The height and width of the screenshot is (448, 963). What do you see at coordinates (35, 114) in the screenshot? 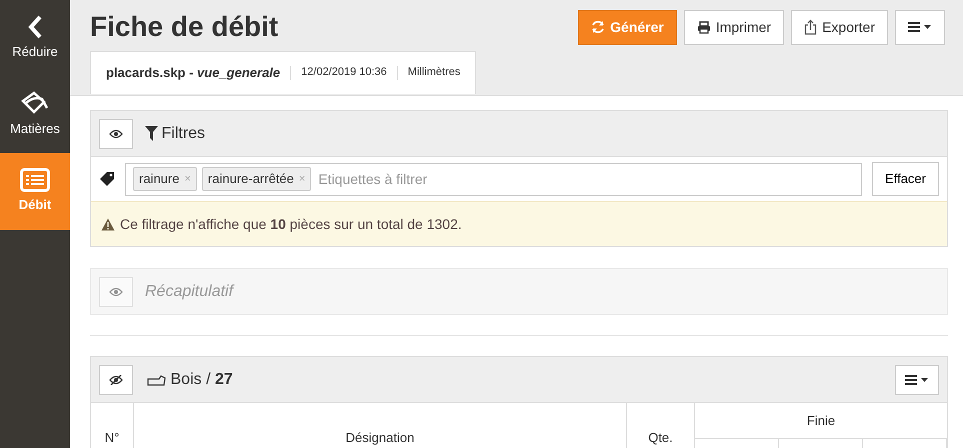
I see `sidebar-item: Matières` at bounding box center [35, 114].